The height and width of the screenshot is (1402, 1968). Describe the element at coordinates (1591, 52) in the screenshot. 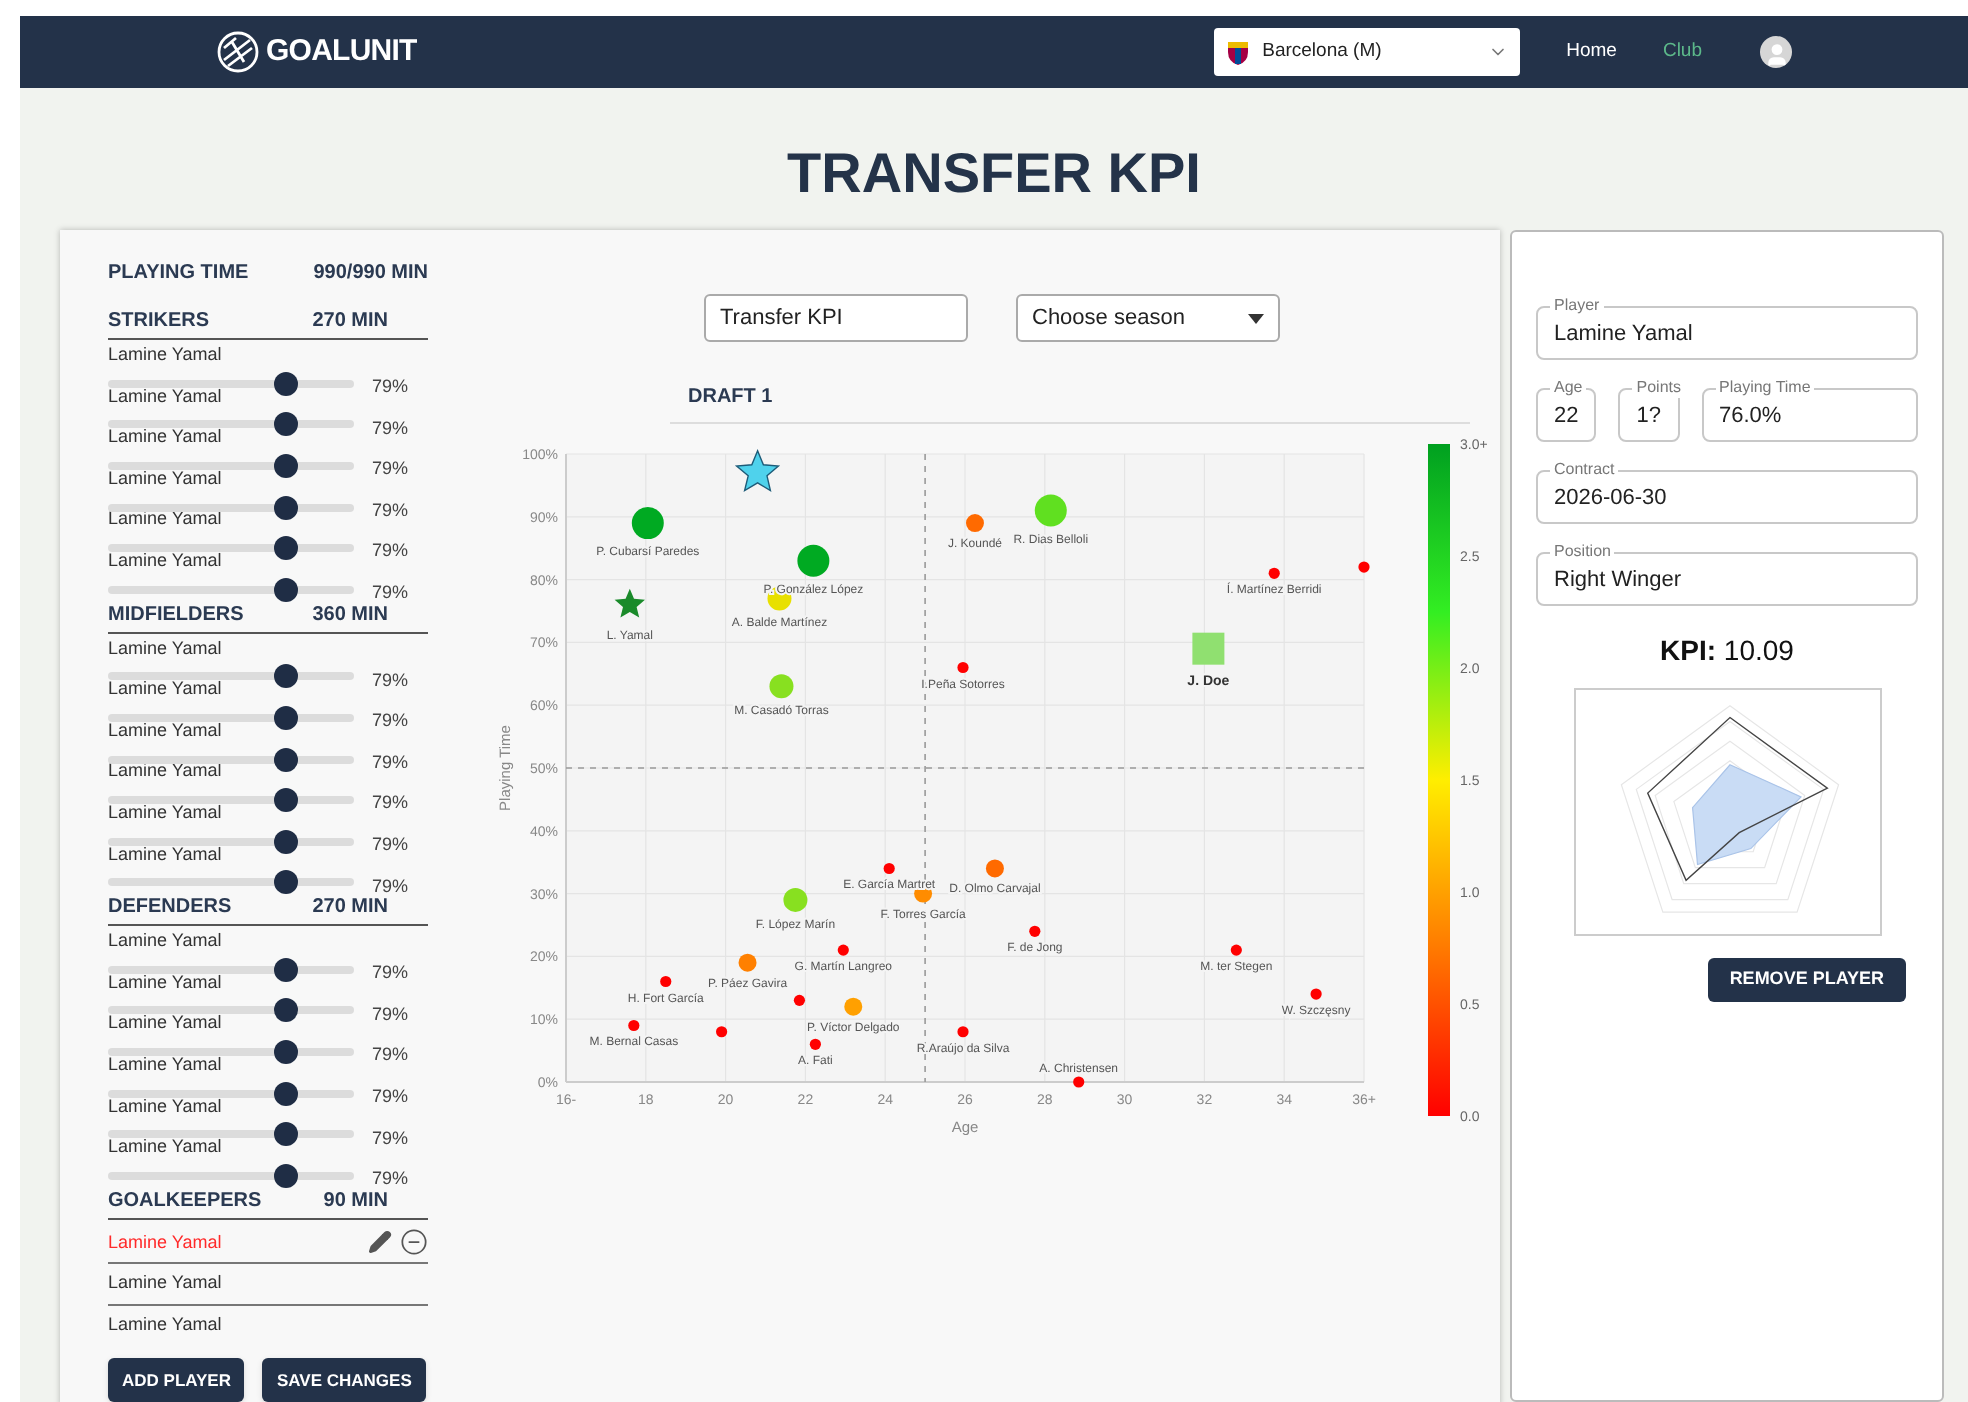

I see `nav-link: Home` at that location.